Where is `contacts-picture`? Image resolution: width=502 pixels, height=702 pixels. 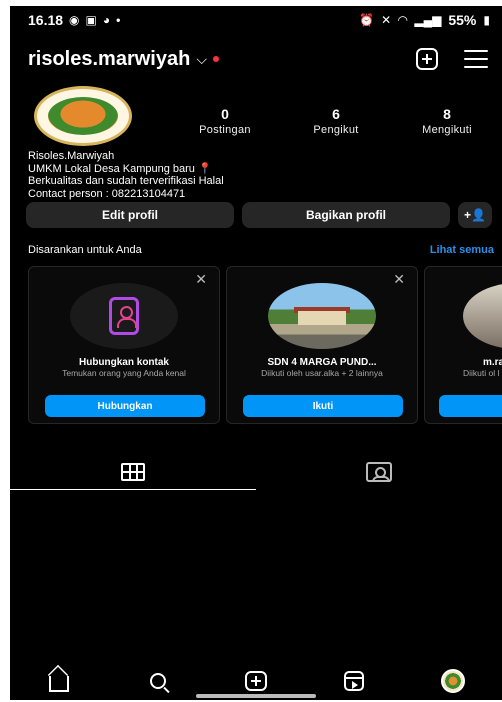
contacts-picture is located at coordinates (124, 316).